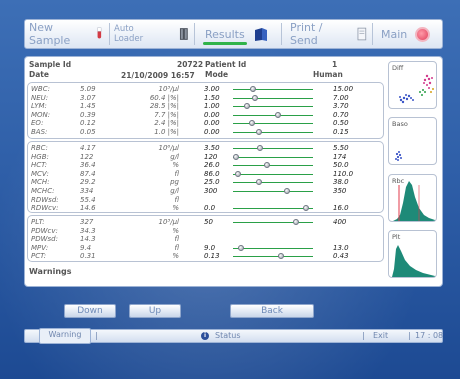 This screenshot has width=460, height=379. What do you see at coordinates (88, 106) in the screenshot?
I see `parameter-value: 1.45` at bounding box center [88, 106].